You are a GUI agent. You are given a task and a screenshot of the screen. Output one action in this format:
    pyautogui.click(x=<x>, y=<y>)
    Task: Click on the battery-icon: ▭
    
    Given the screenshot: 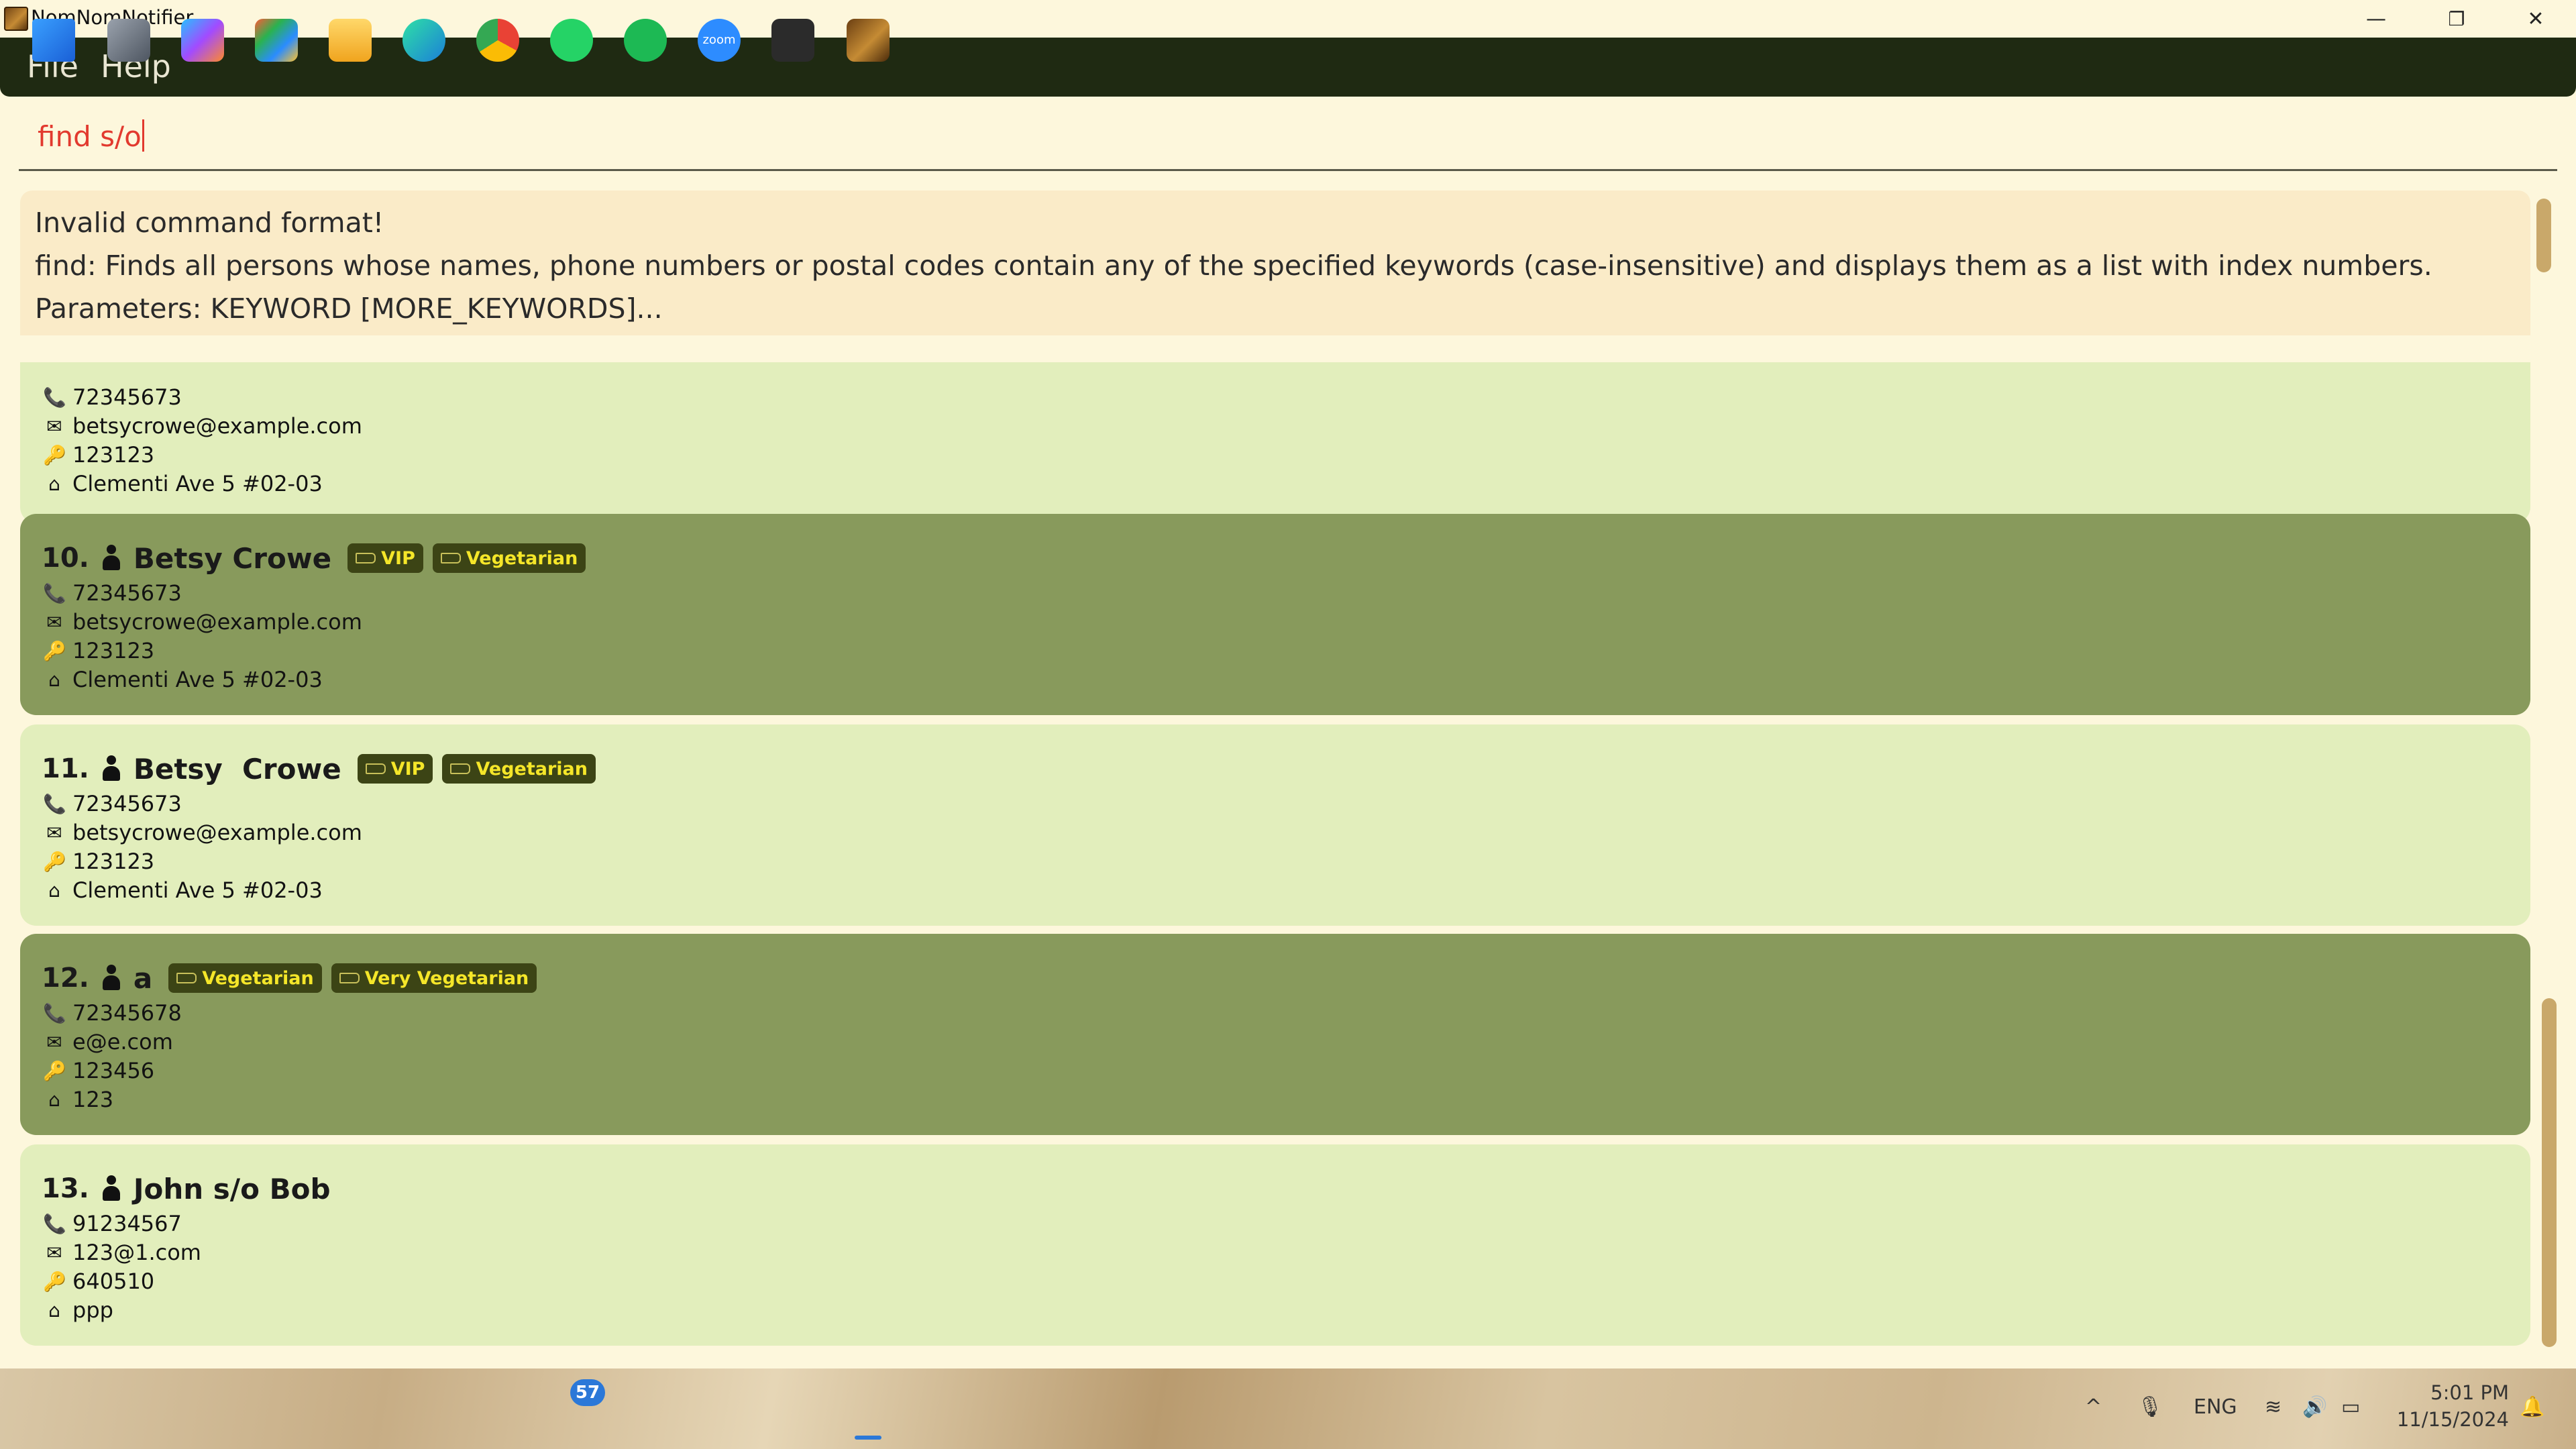 What is the action you would take?
    pyautogui.click(x=2350, y=1407)
    